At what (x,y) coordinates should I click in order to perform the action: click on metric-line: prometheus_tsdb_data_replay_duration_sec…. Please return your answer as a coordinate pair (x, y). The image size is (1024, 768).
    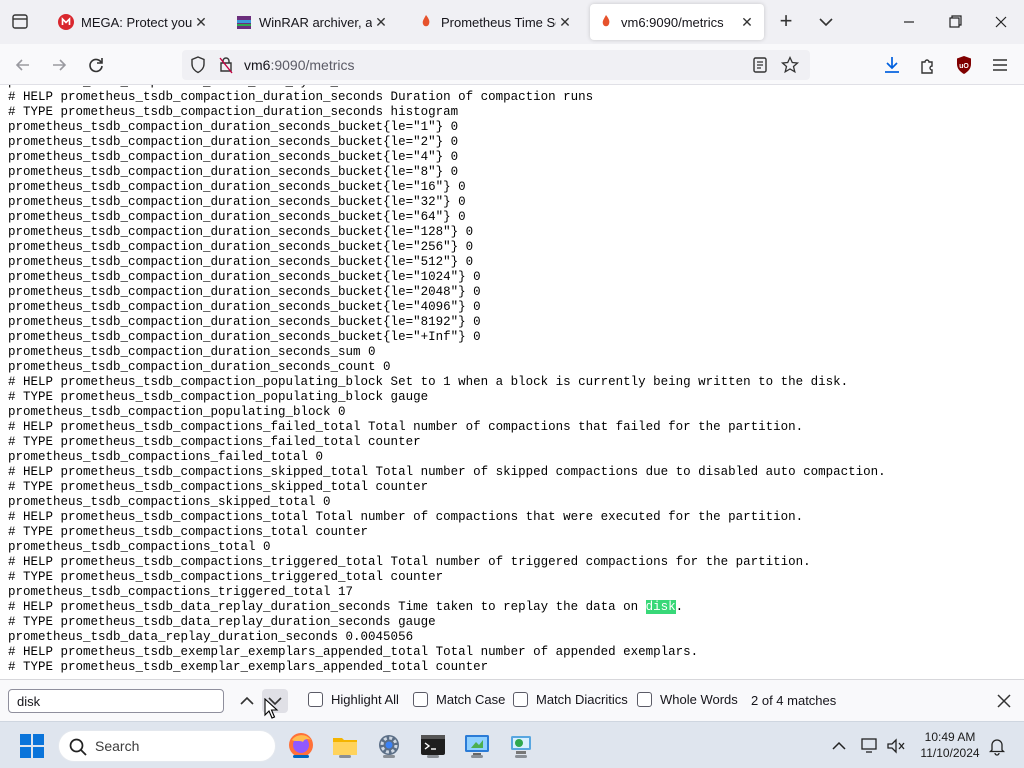
    Looking at the image, I should click on (211, 637).